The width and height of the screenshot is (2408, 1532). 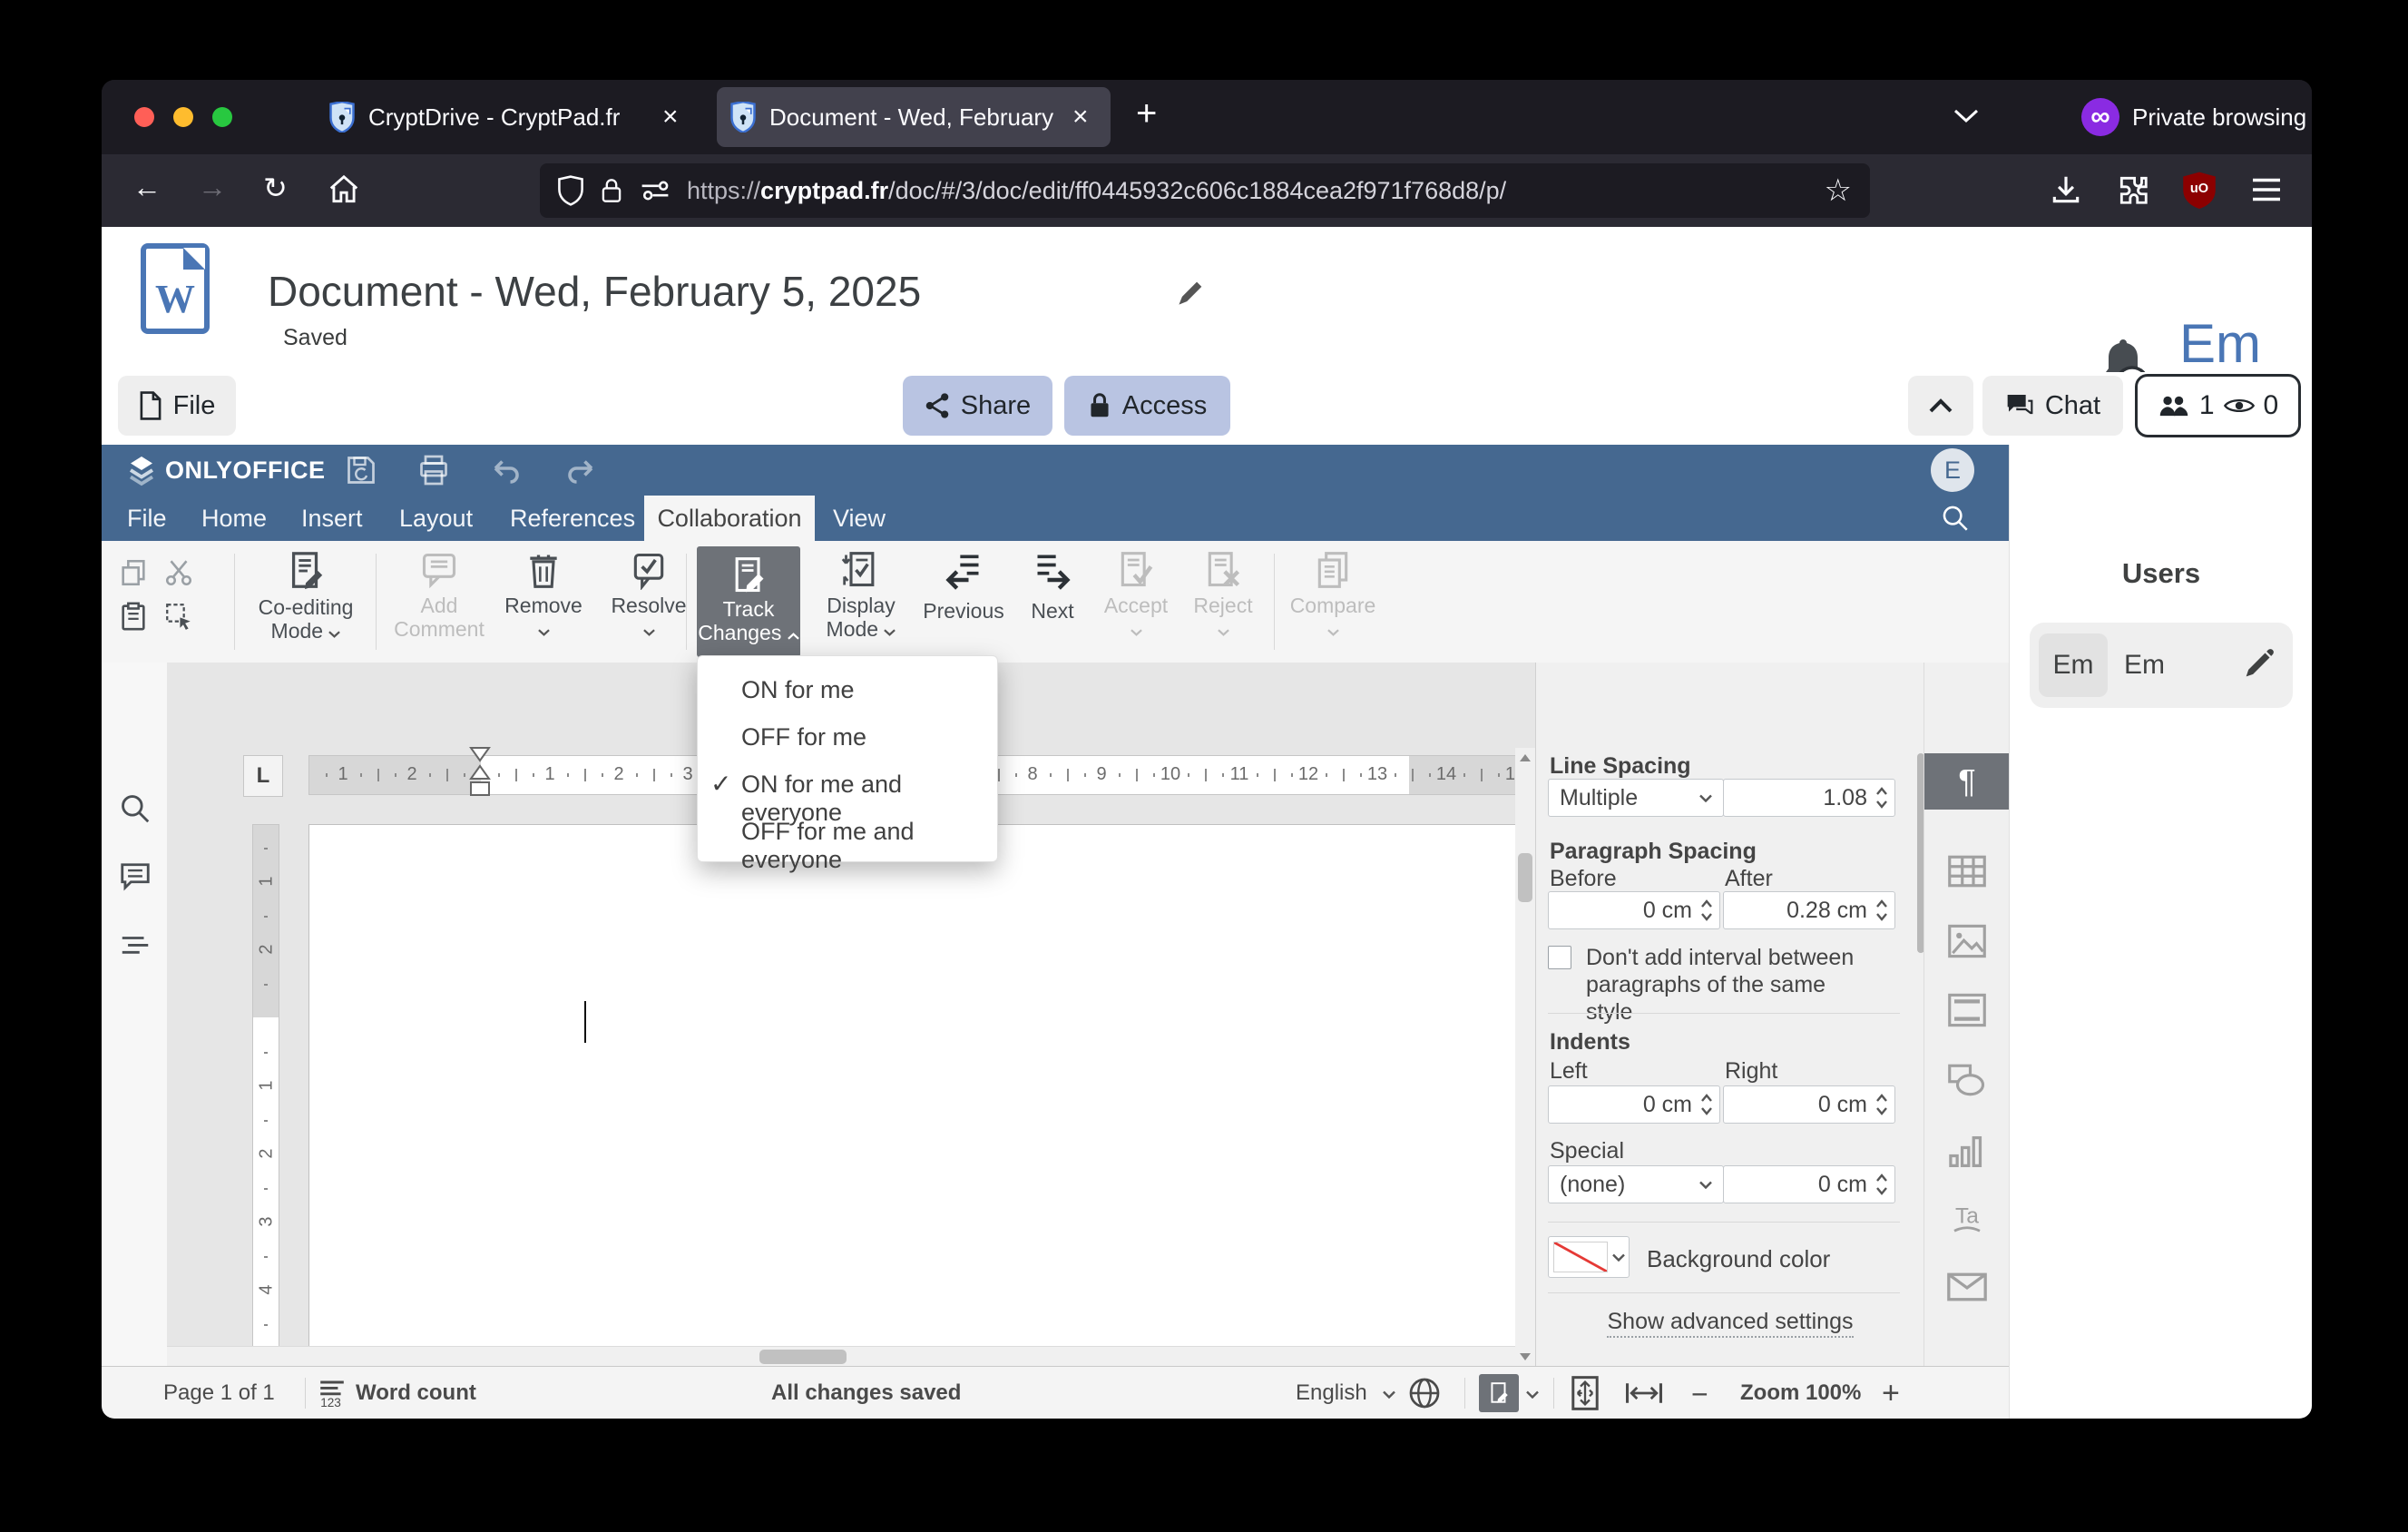 What do you see at coordinates (1809, 910) in the screenshot?
I see `spacing-after-input: 0.28 cm` at bounding box center [1809, 910].